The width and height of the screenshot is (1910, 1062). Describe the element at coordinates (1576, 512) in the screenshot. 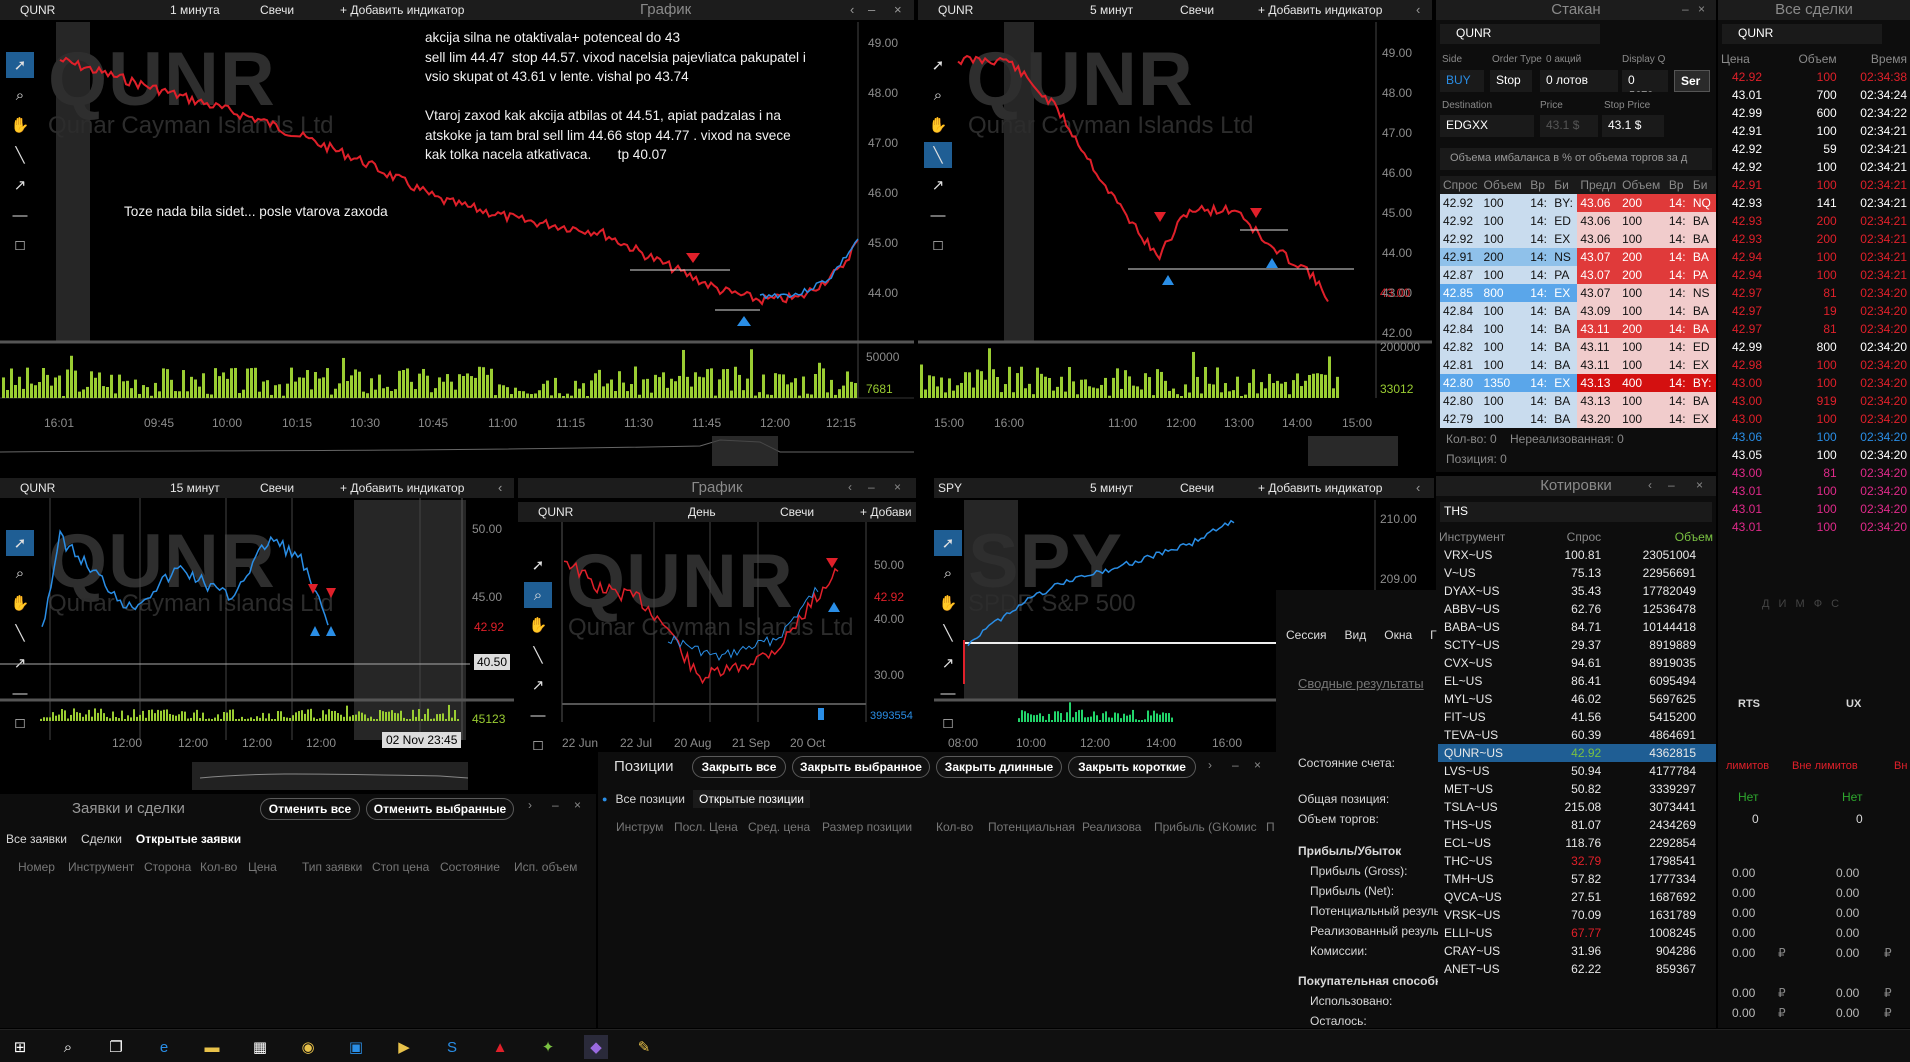

I see `watchlist-select: THS` at that location.